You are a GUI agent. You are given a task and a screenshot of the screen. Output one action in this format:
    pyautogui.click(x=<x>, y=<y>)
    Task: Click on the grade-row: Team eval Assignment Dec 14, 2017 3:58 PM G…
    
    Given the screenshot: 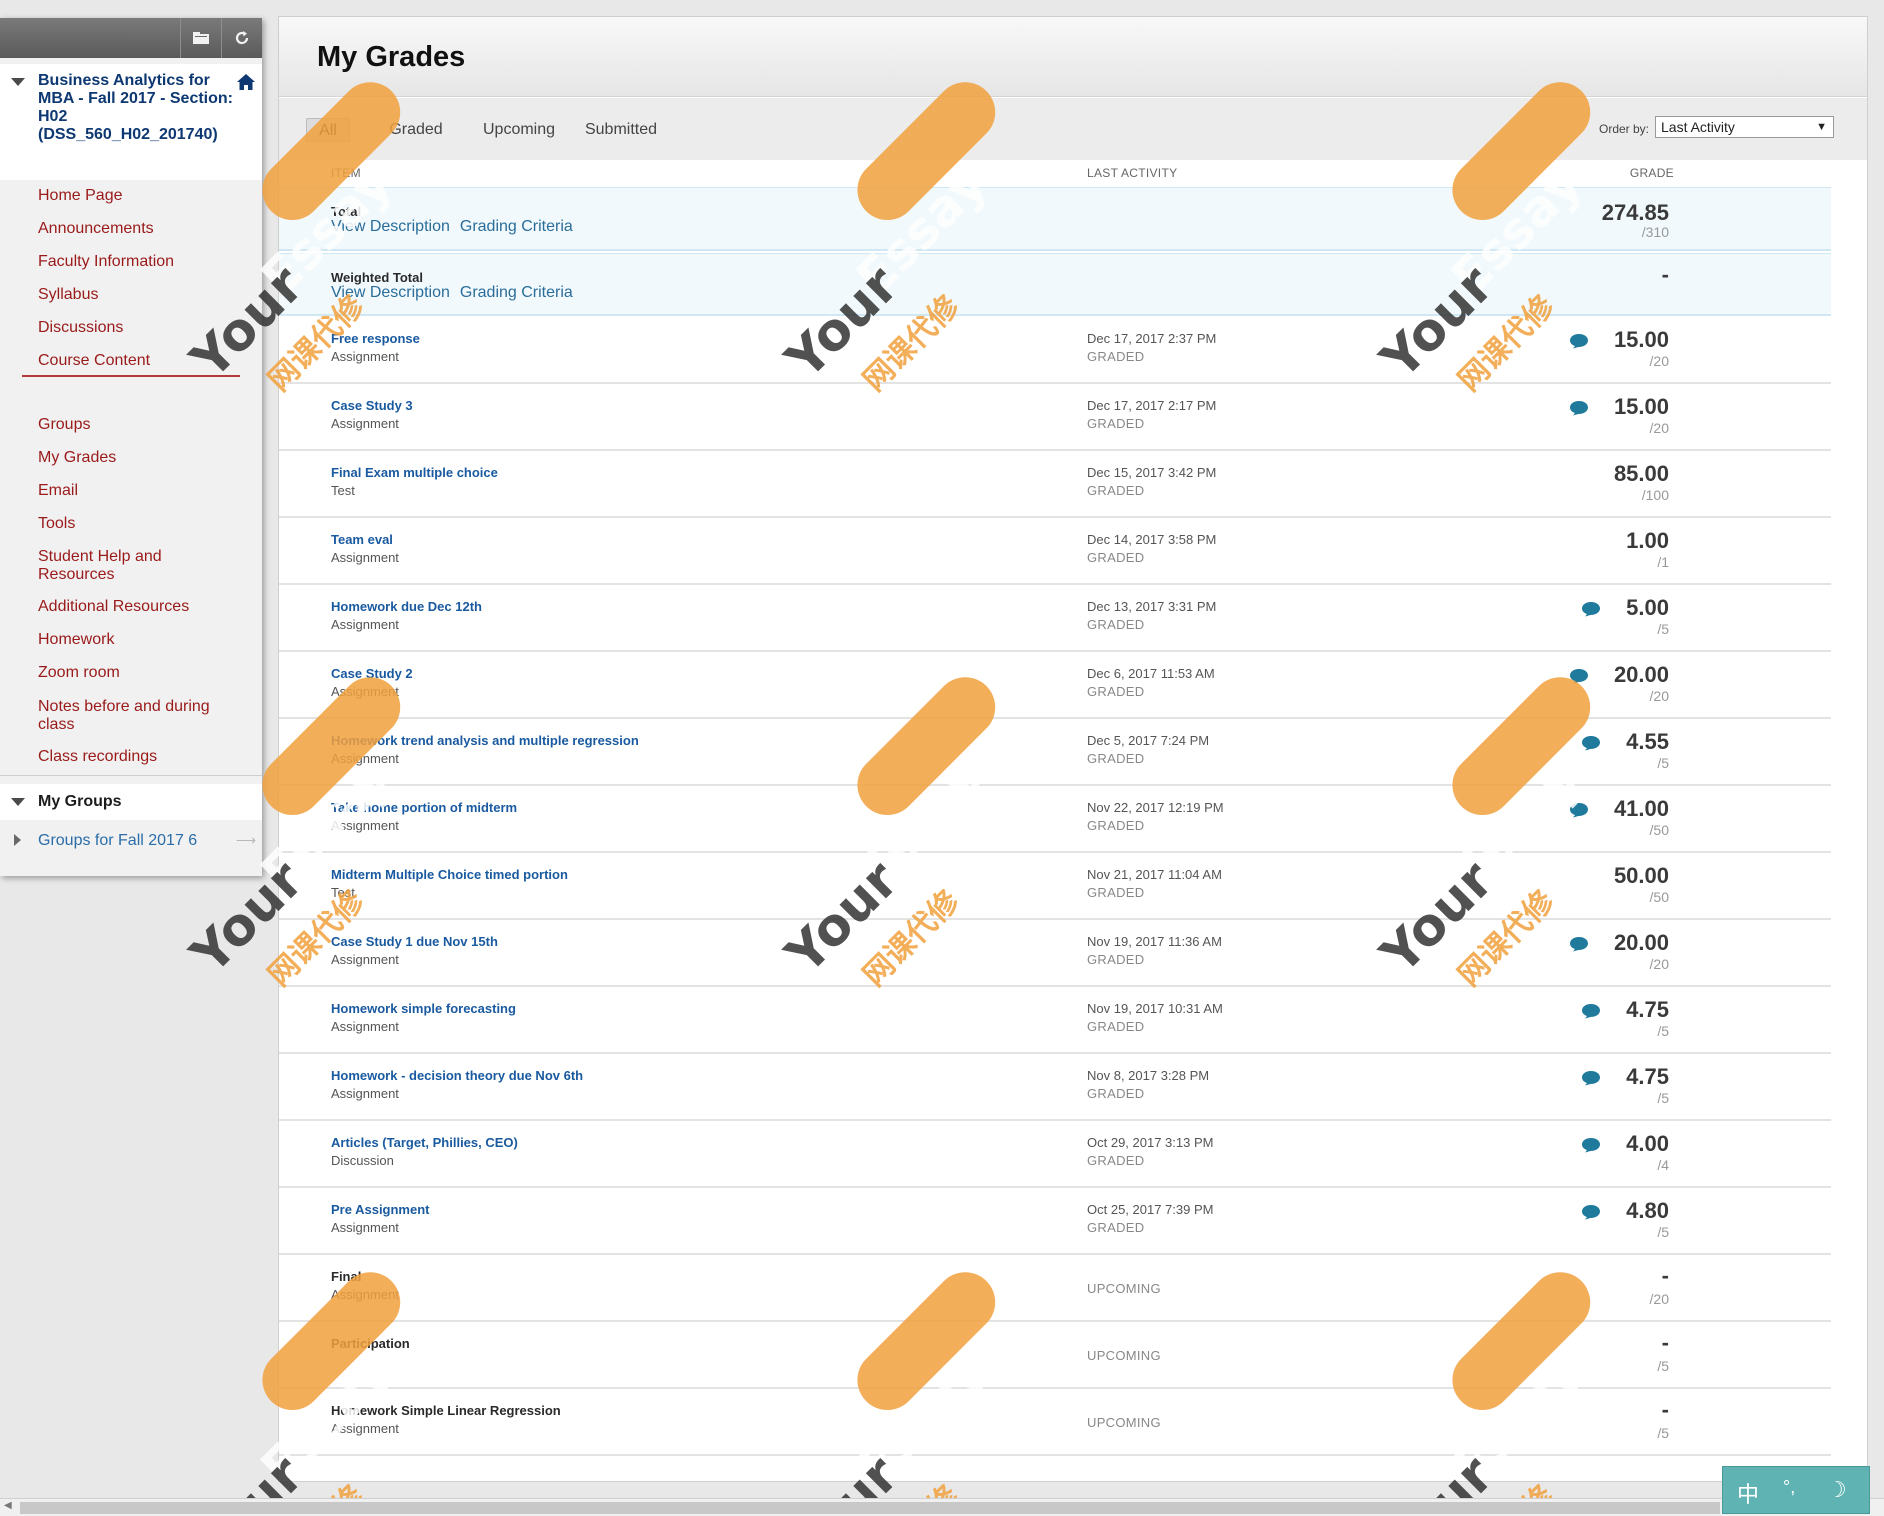 What is the action you would take?
    pyautogui.click(x=1055, y=551)
    